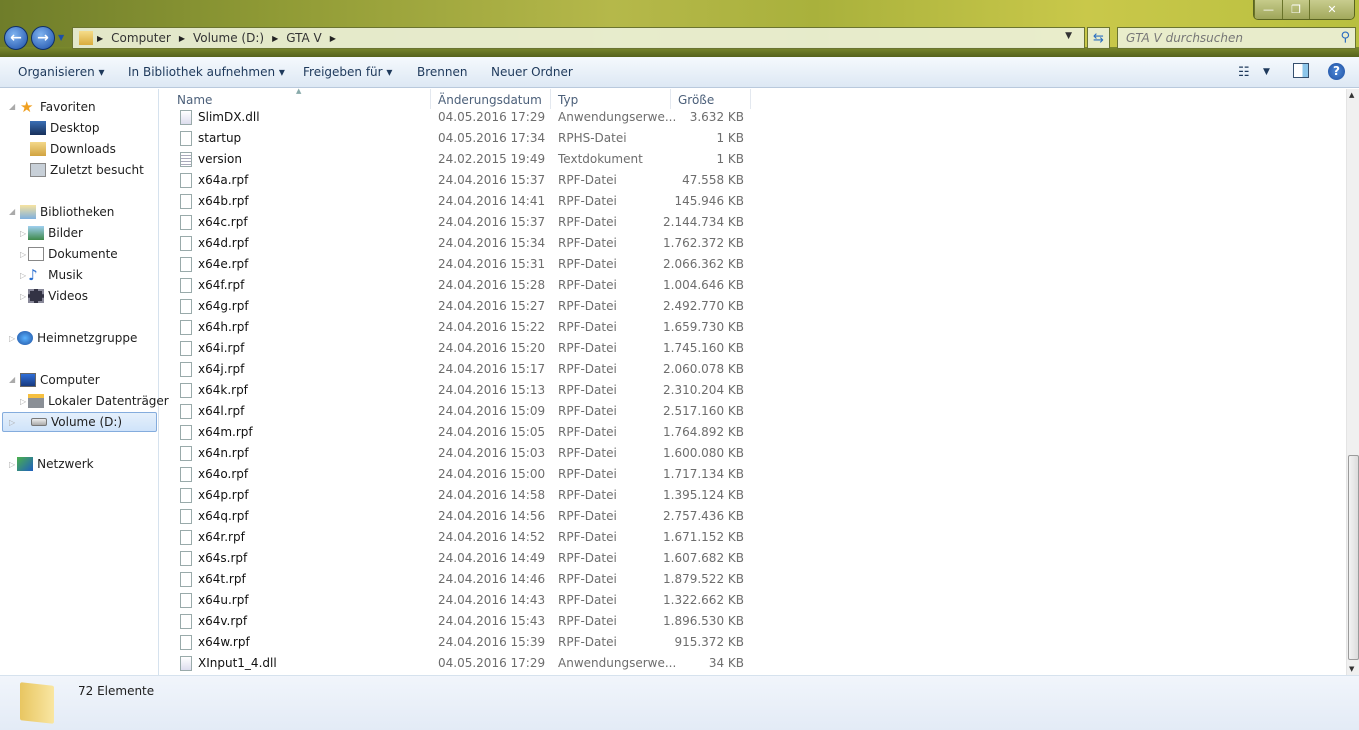 This screenshot has height=730, width=1359. What do you see at coordinates (587, 327) in the screenshot?
I see `file-type: RPF-Datei` at bounding box center [587, 327].